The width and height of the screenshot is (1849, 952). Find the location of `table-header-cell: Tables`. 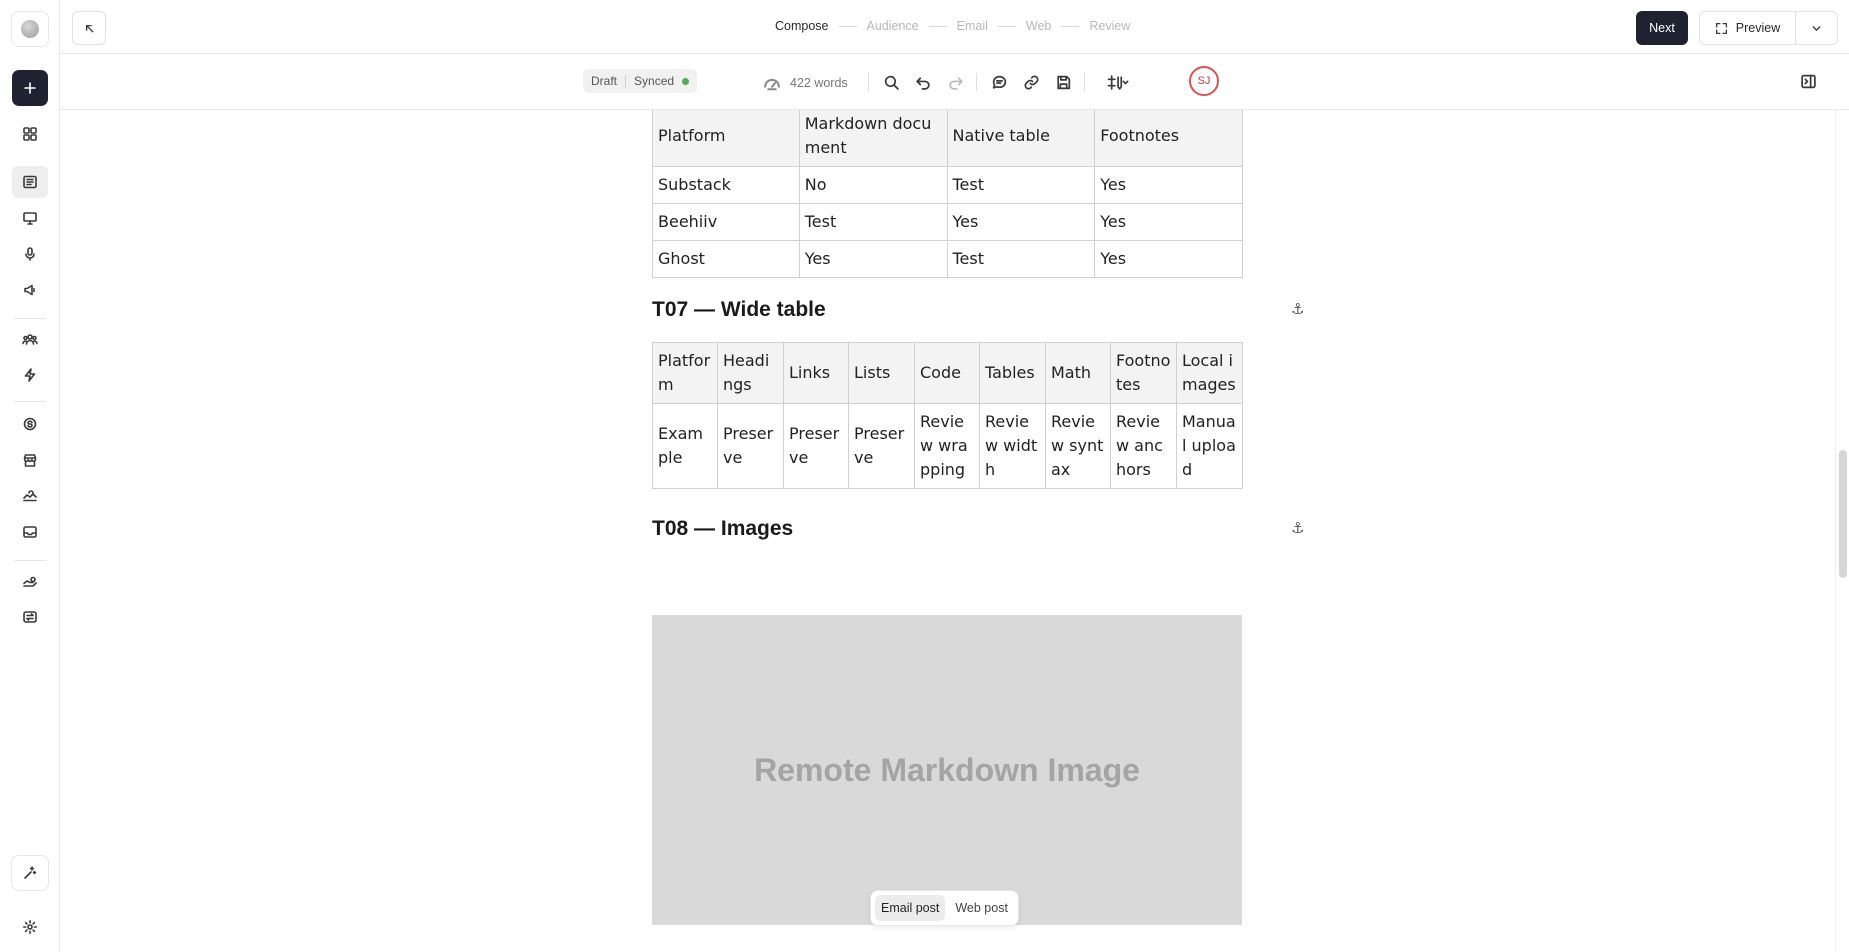

table-header-cell: Tables is located at coordinates (1012, 373).